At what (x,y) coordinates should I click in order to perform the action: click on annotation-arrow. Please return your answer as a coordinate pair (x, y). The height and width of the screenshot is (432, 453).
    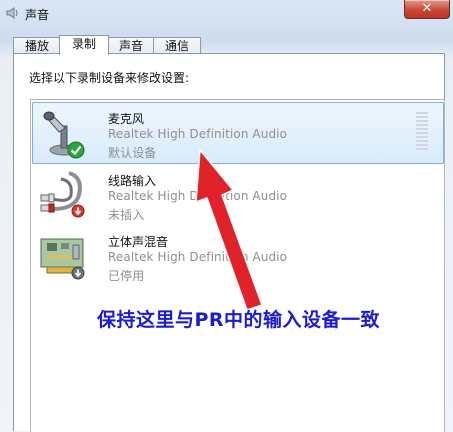
    Looking at the image, I should click on (229, 230).